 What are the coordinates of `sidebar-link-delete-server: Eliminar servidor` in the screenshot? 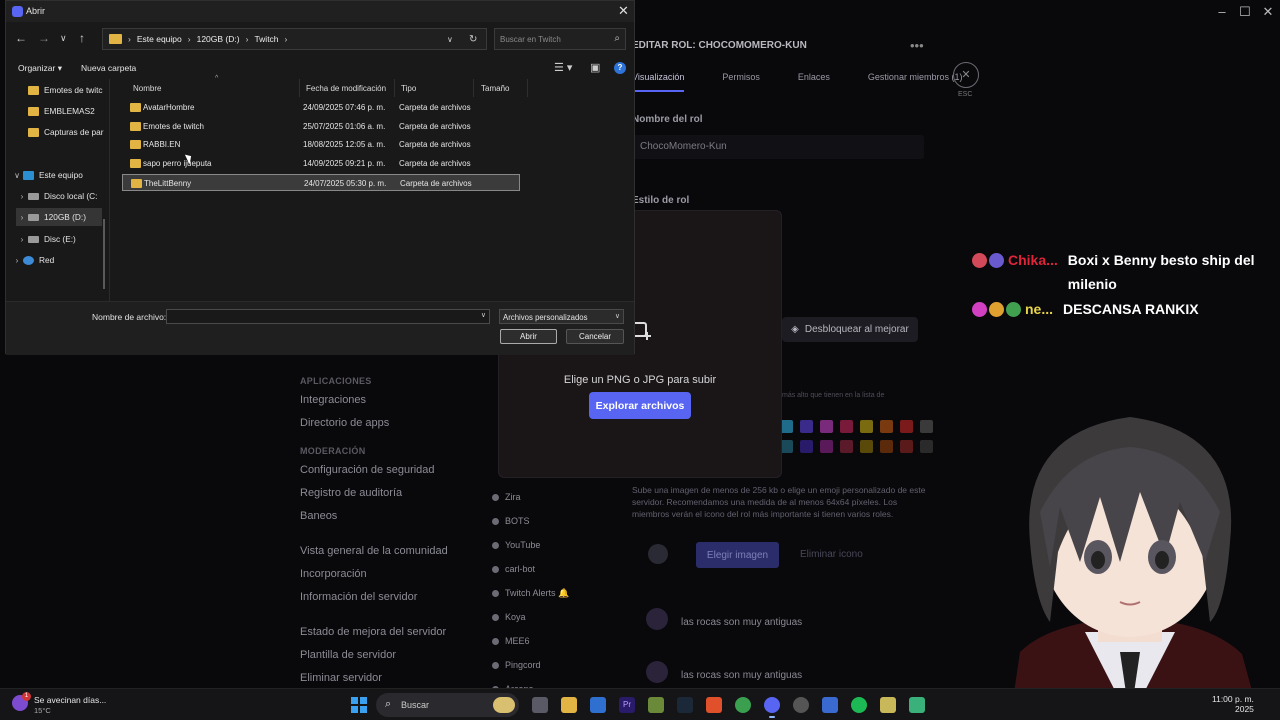 It's located at (380, 678).